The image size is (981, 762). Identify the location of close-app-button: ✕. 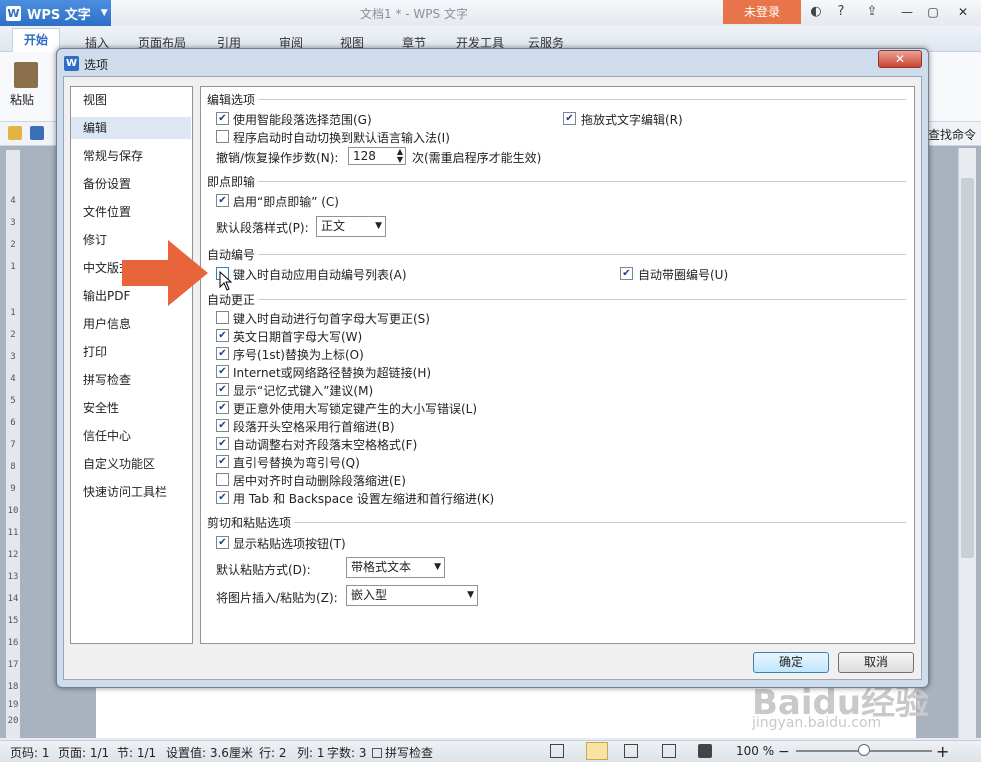
(963, 12).